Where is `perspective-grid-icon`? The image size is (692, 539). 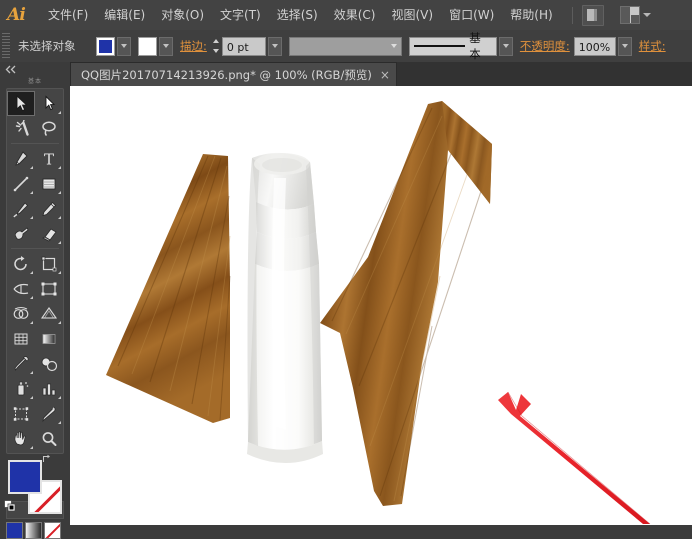
perspective-grid-icon is located at coordinates (49, 312).